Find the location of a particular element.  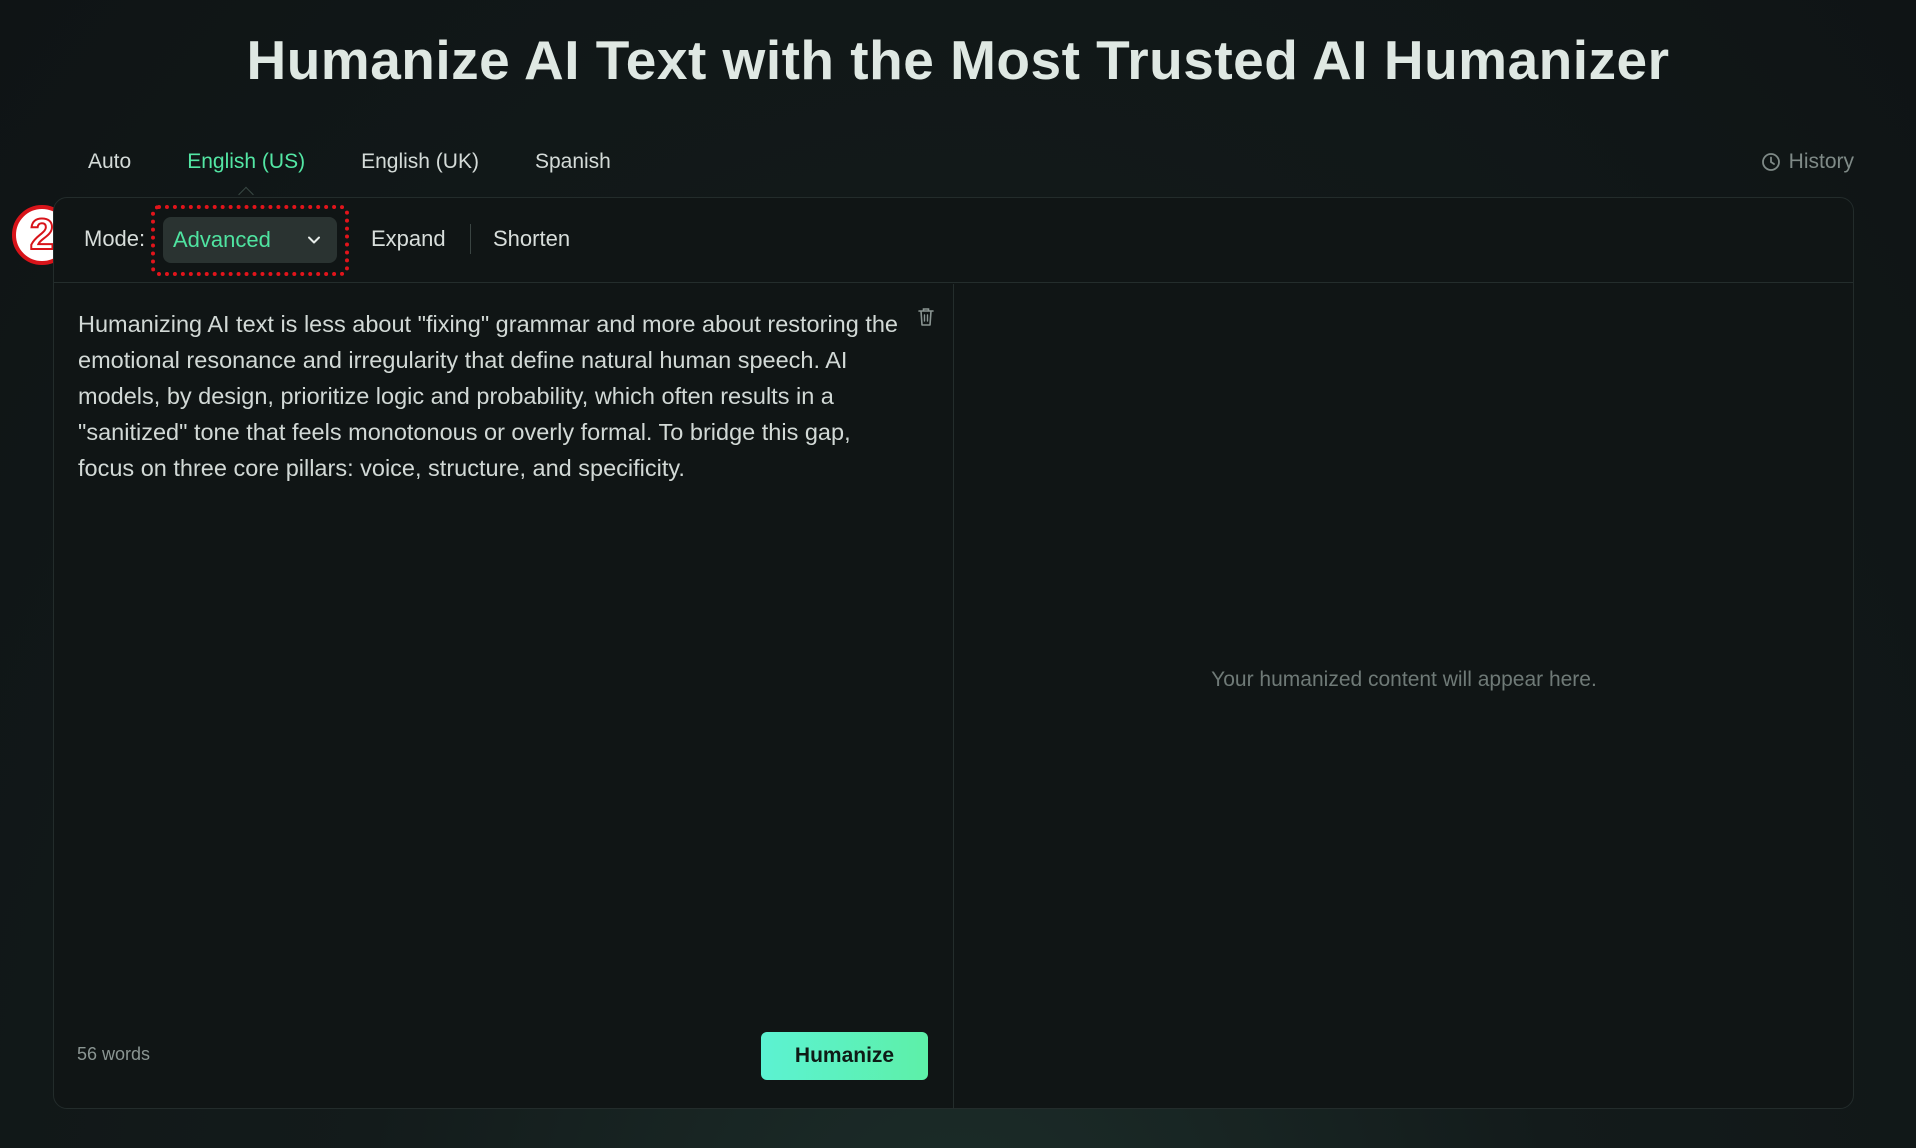

mode-dropdown: Advanced is located at coordinates (250, 240).